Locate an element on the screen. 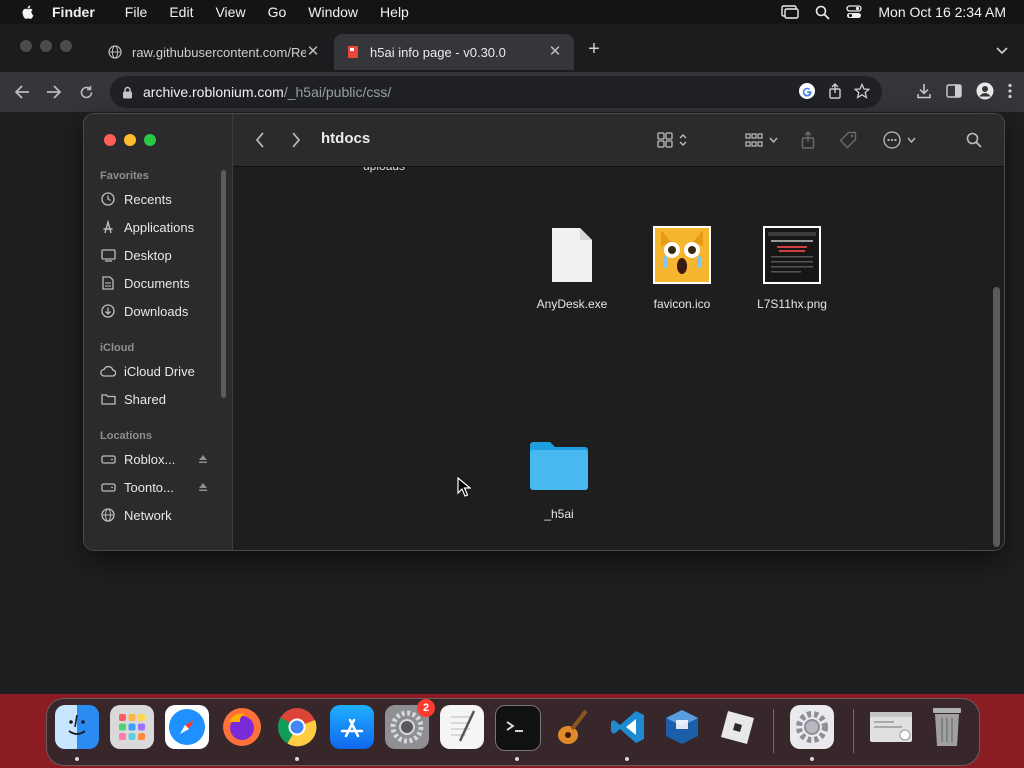 The width and height of the screenshot is (1024, 768). dock-system-settings: 2 is located at coordinates (410, 724).